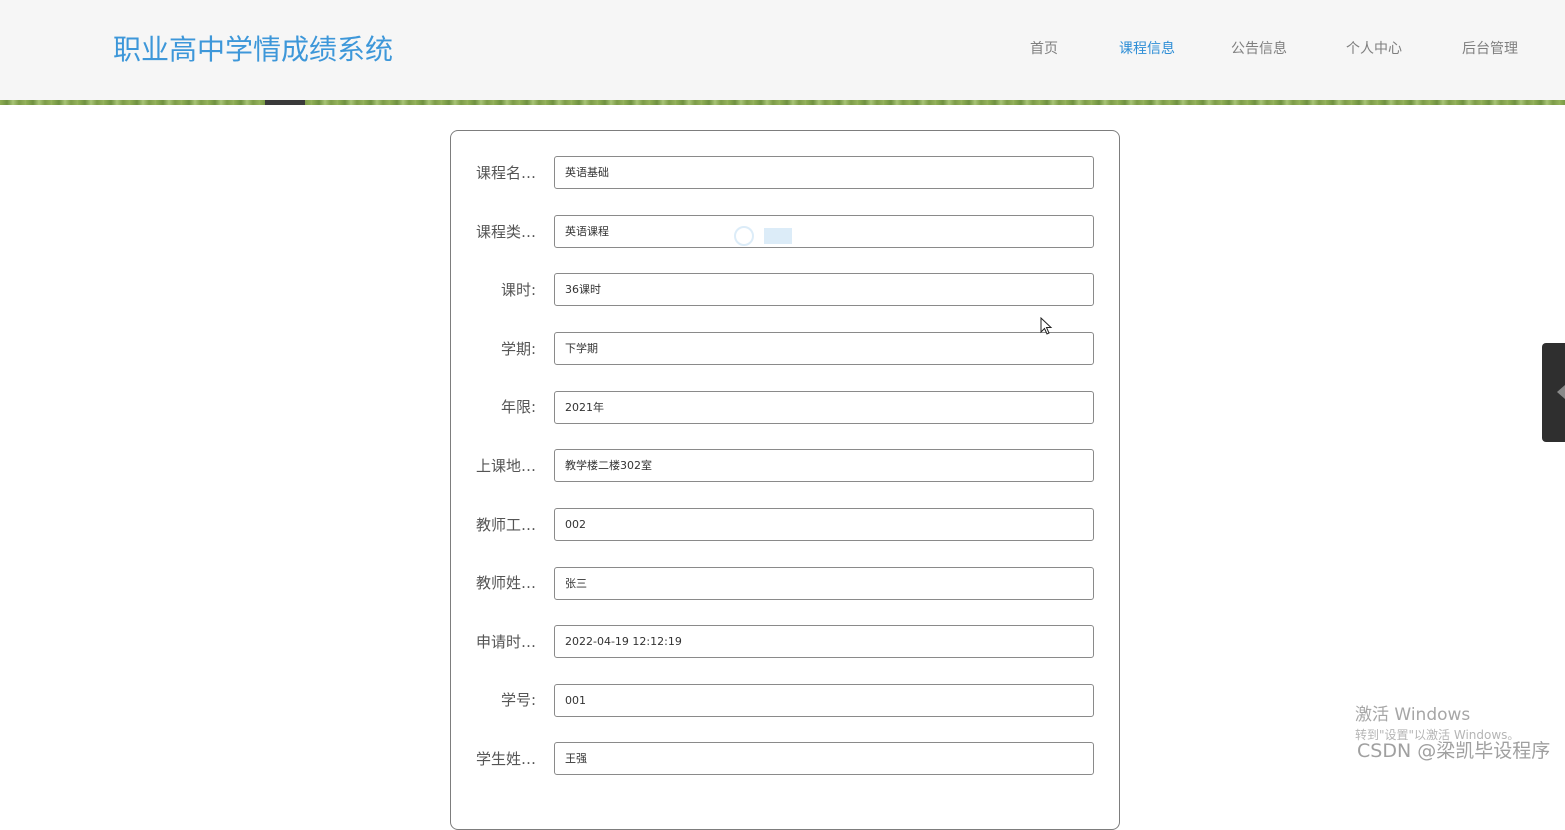 This screenshot has height=830, width=1565. Describe the element at coordinates (824, 465) in the screenshot. I see `location-input: 教学楼二楼302室` at that location.